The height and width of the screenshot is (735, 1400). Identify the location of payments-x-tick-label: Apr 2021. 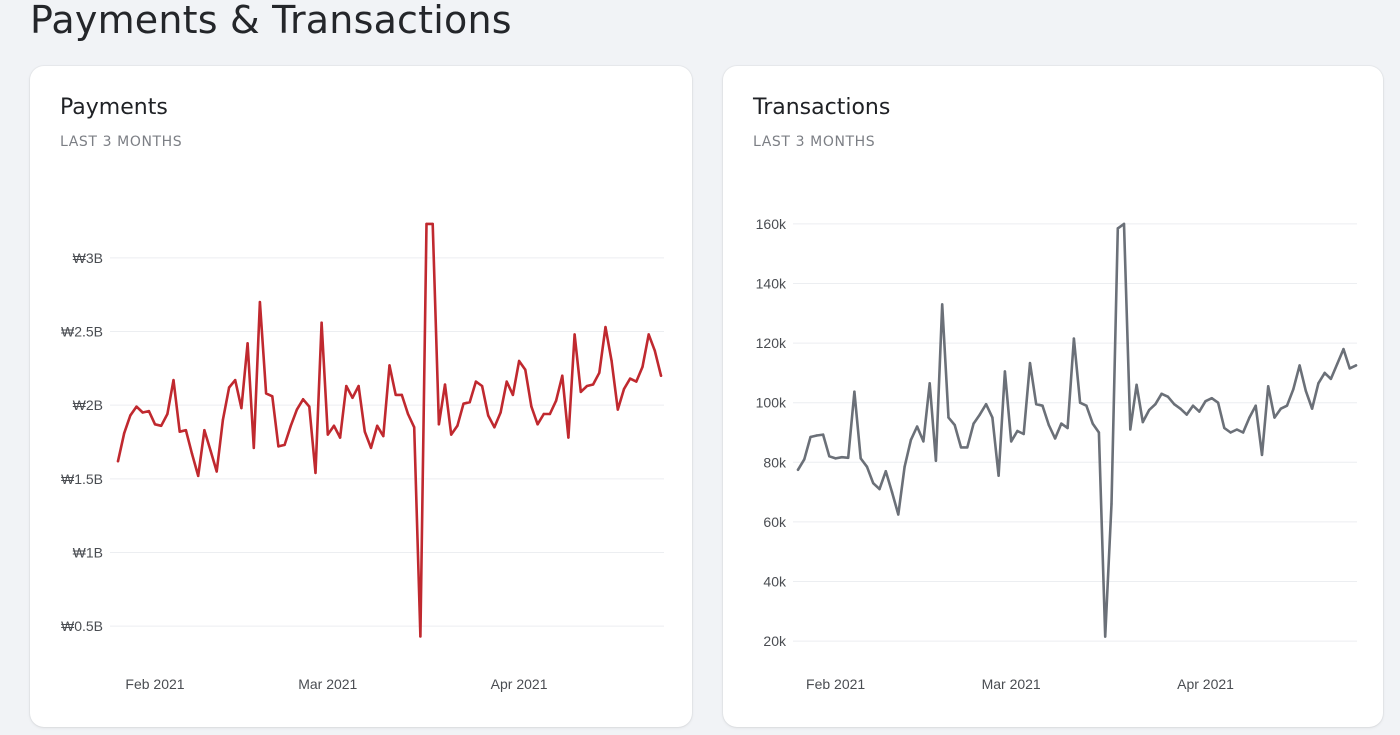
(519, 684).